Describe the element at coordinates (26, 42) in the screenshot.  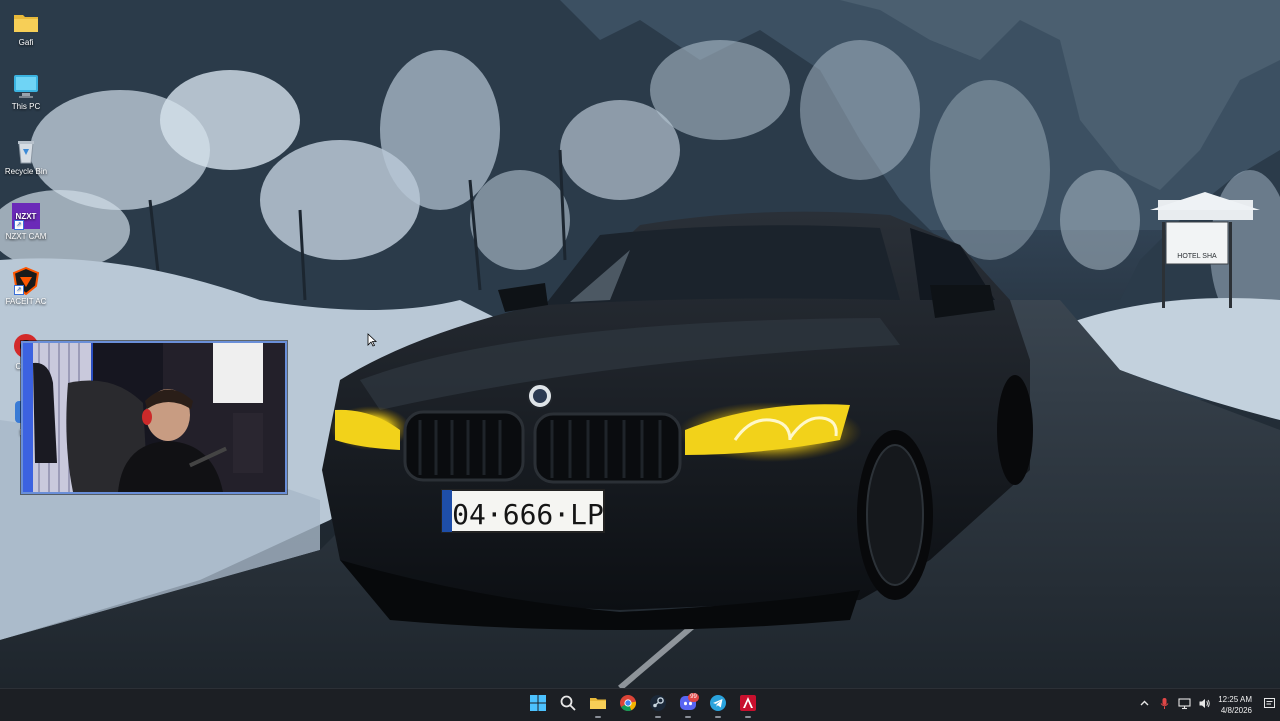
I see `desktop-icon-label: Gafi` at that location.